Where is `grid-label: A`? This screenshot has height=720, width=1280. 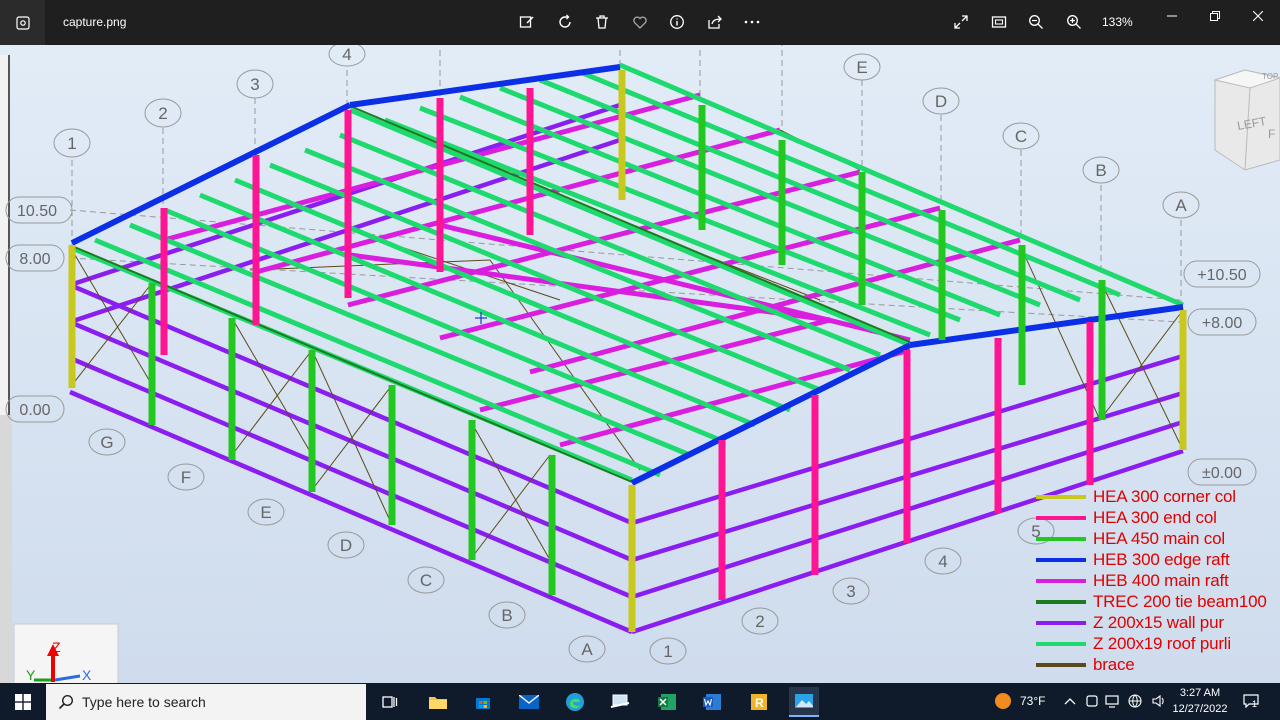
grid-label: A is located at coordinates (587, 649).